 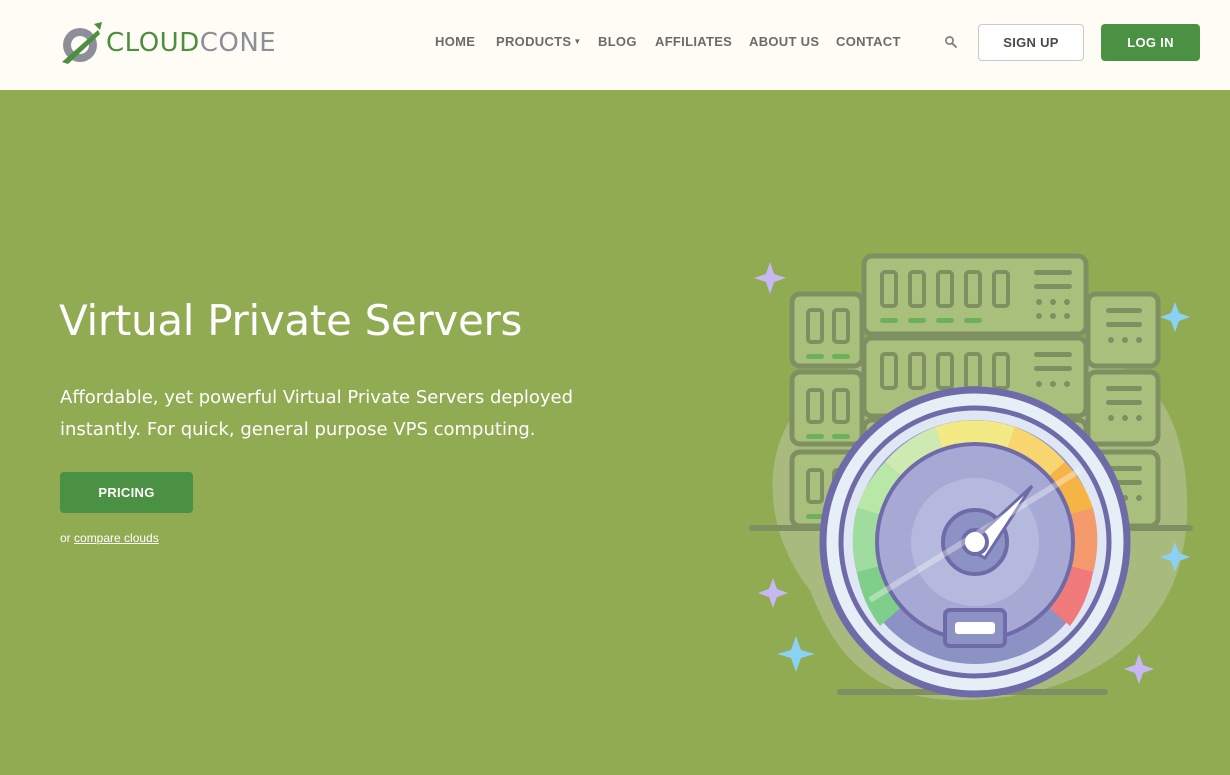 I want to click on compare-clouds-line: or compare clouds, so click(x=109, y=538).